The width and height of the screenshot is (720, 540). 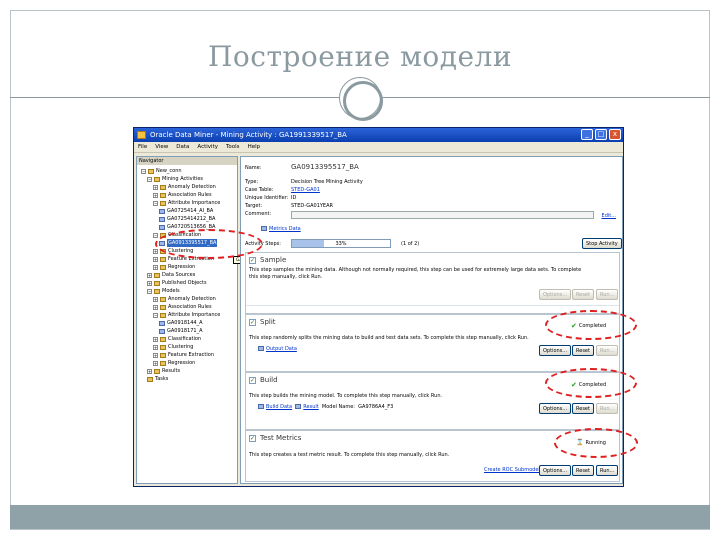 I want to click on unique-id-value: ID, so click(x=294, y=198).